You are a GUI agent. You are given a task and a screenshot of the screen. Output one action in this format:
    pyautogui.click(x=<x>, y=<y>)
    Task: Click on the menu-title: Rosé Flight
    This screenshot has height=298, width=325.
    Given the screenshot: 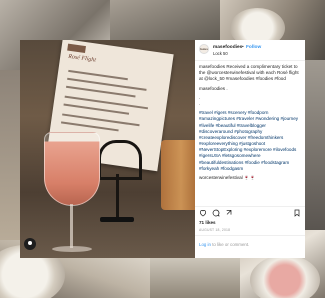 What is the action you would take?
    pyautogui.click(x=82, y=58)
    